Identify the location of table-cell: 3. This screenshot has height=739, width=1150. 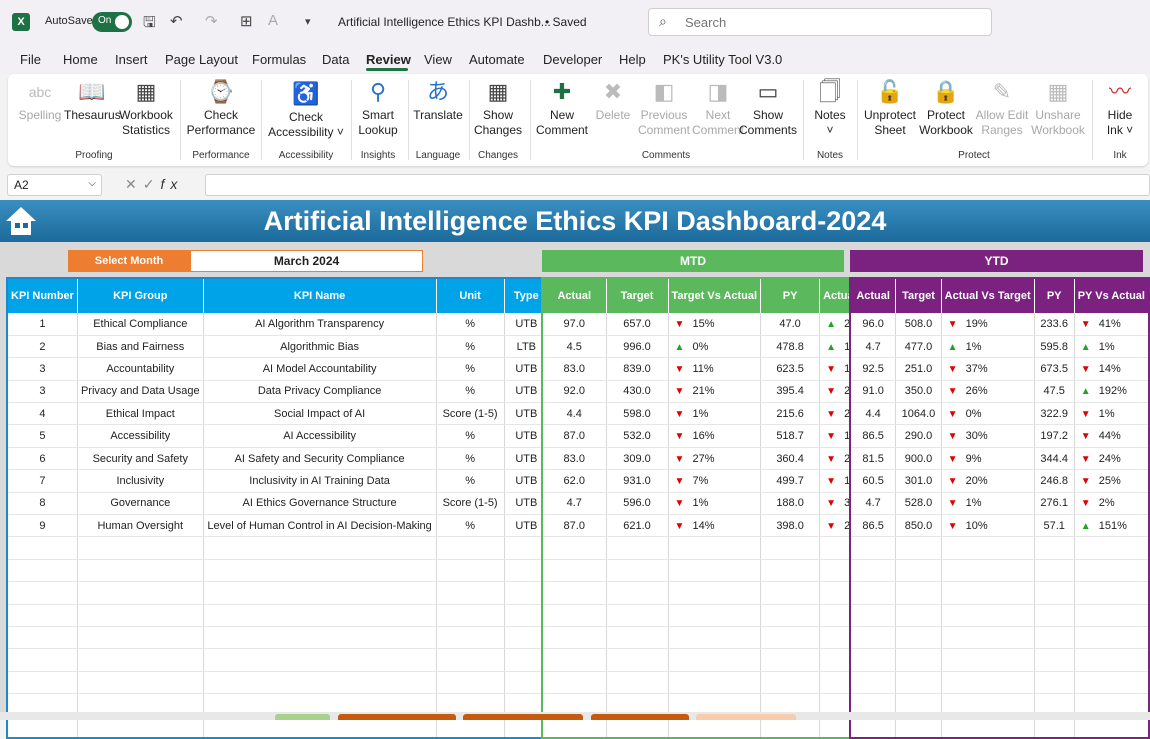
(42, 369).